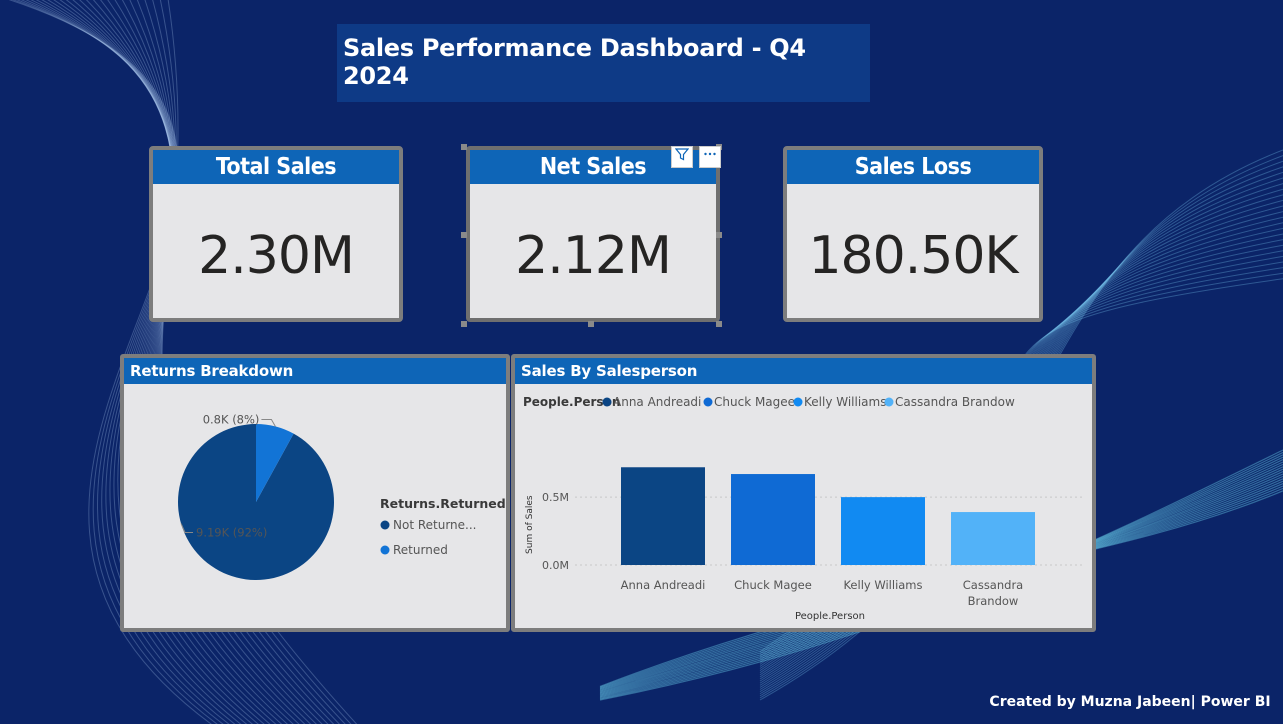 Image resolution: width=1283 pixels, height=724 pixels. What do you see at coordinates (385, 550) in the screenshot?
I see `legend-swatch-returned` at bounding box center [385, 550].